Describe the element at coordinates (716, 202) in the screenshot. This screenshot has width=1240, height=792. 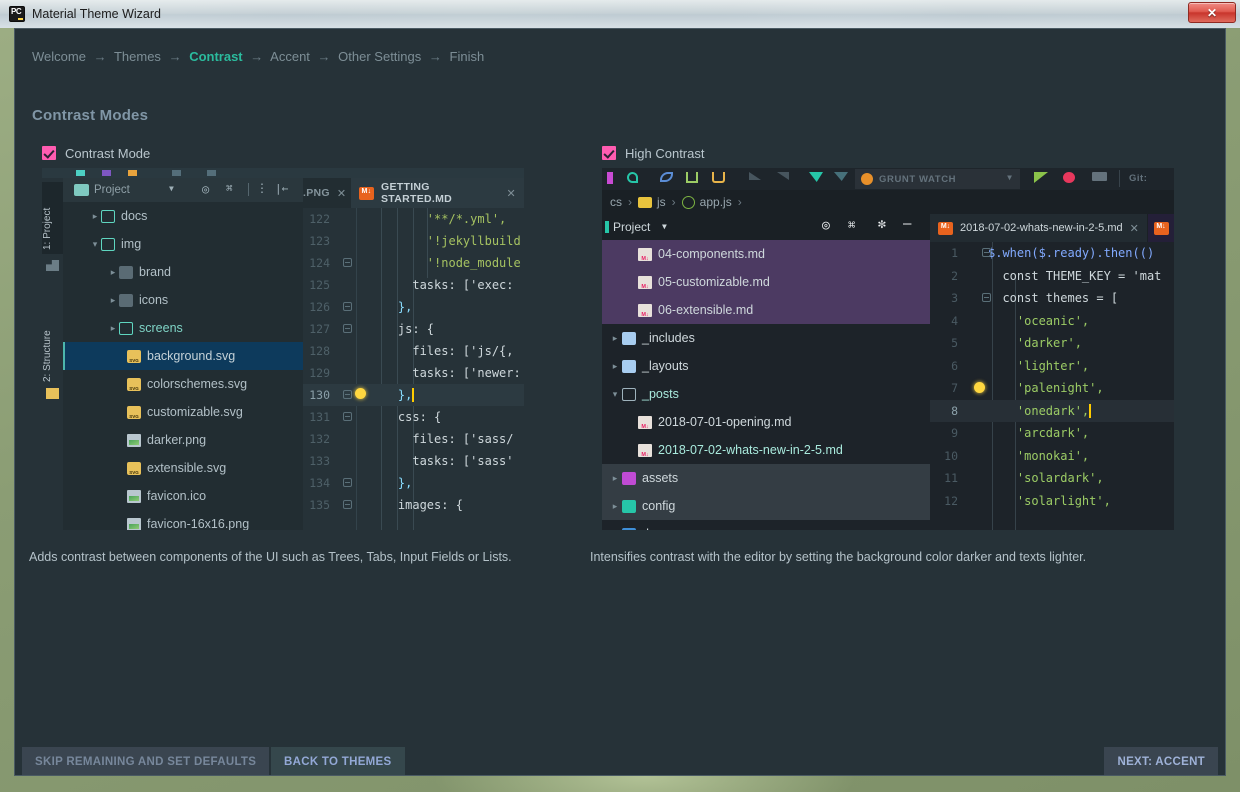
I see `breadcrumb-segment: app.js` at that location.